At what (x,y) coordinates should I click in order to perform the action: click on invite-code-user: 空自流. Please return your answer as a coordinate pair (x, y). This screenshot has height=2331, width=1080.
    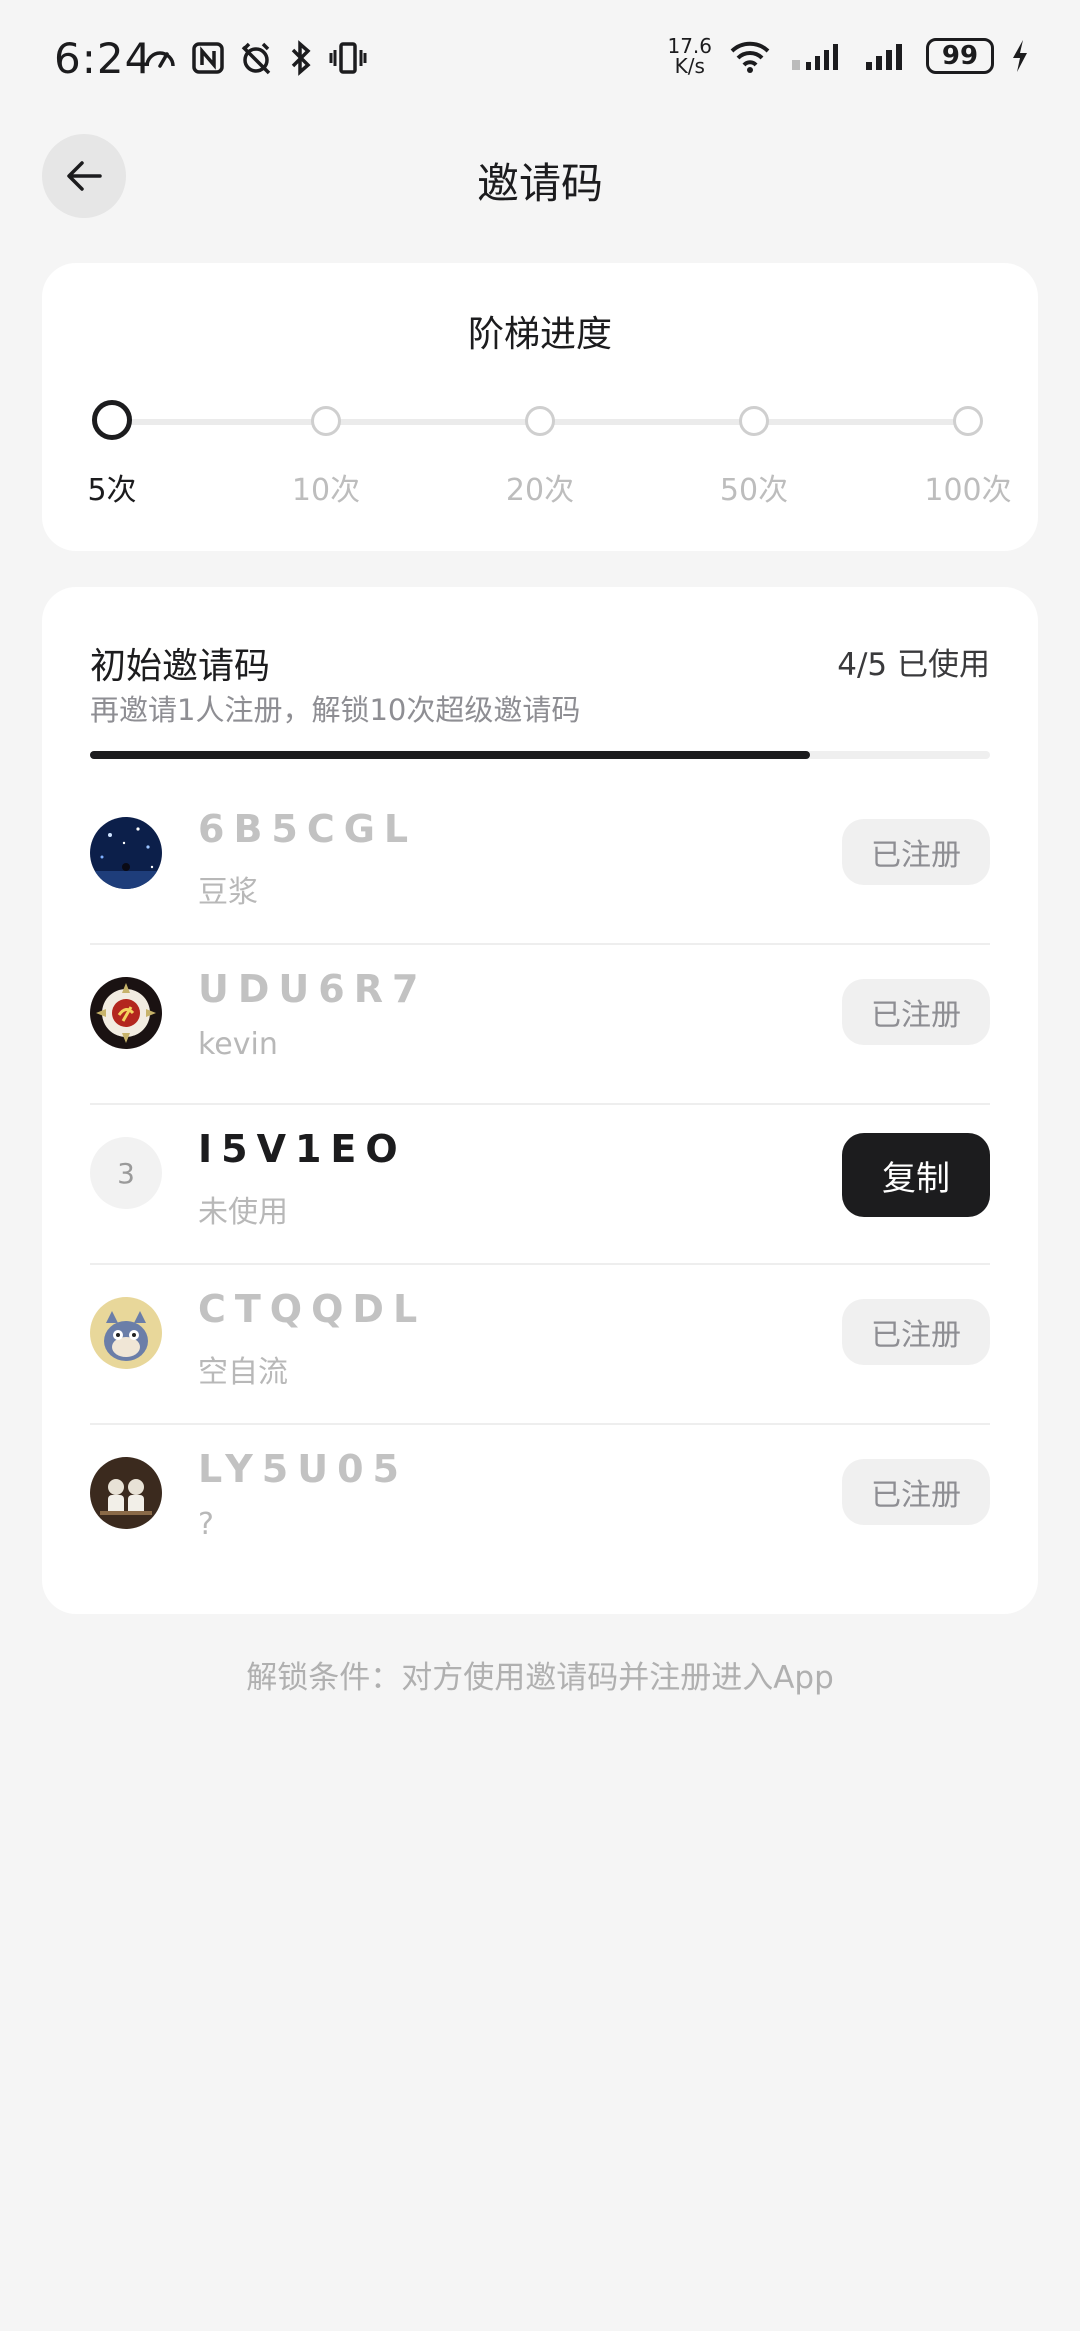
    Looking at the image, I should click on (243, 1372).